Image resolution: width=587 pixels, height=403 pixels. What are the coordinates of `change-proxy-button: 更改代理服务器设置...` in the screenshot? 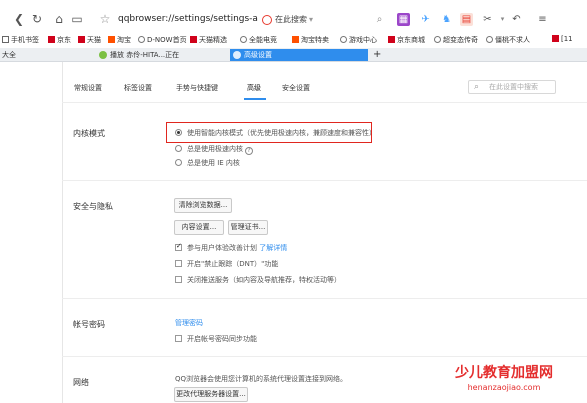 It's located at (211, 394).